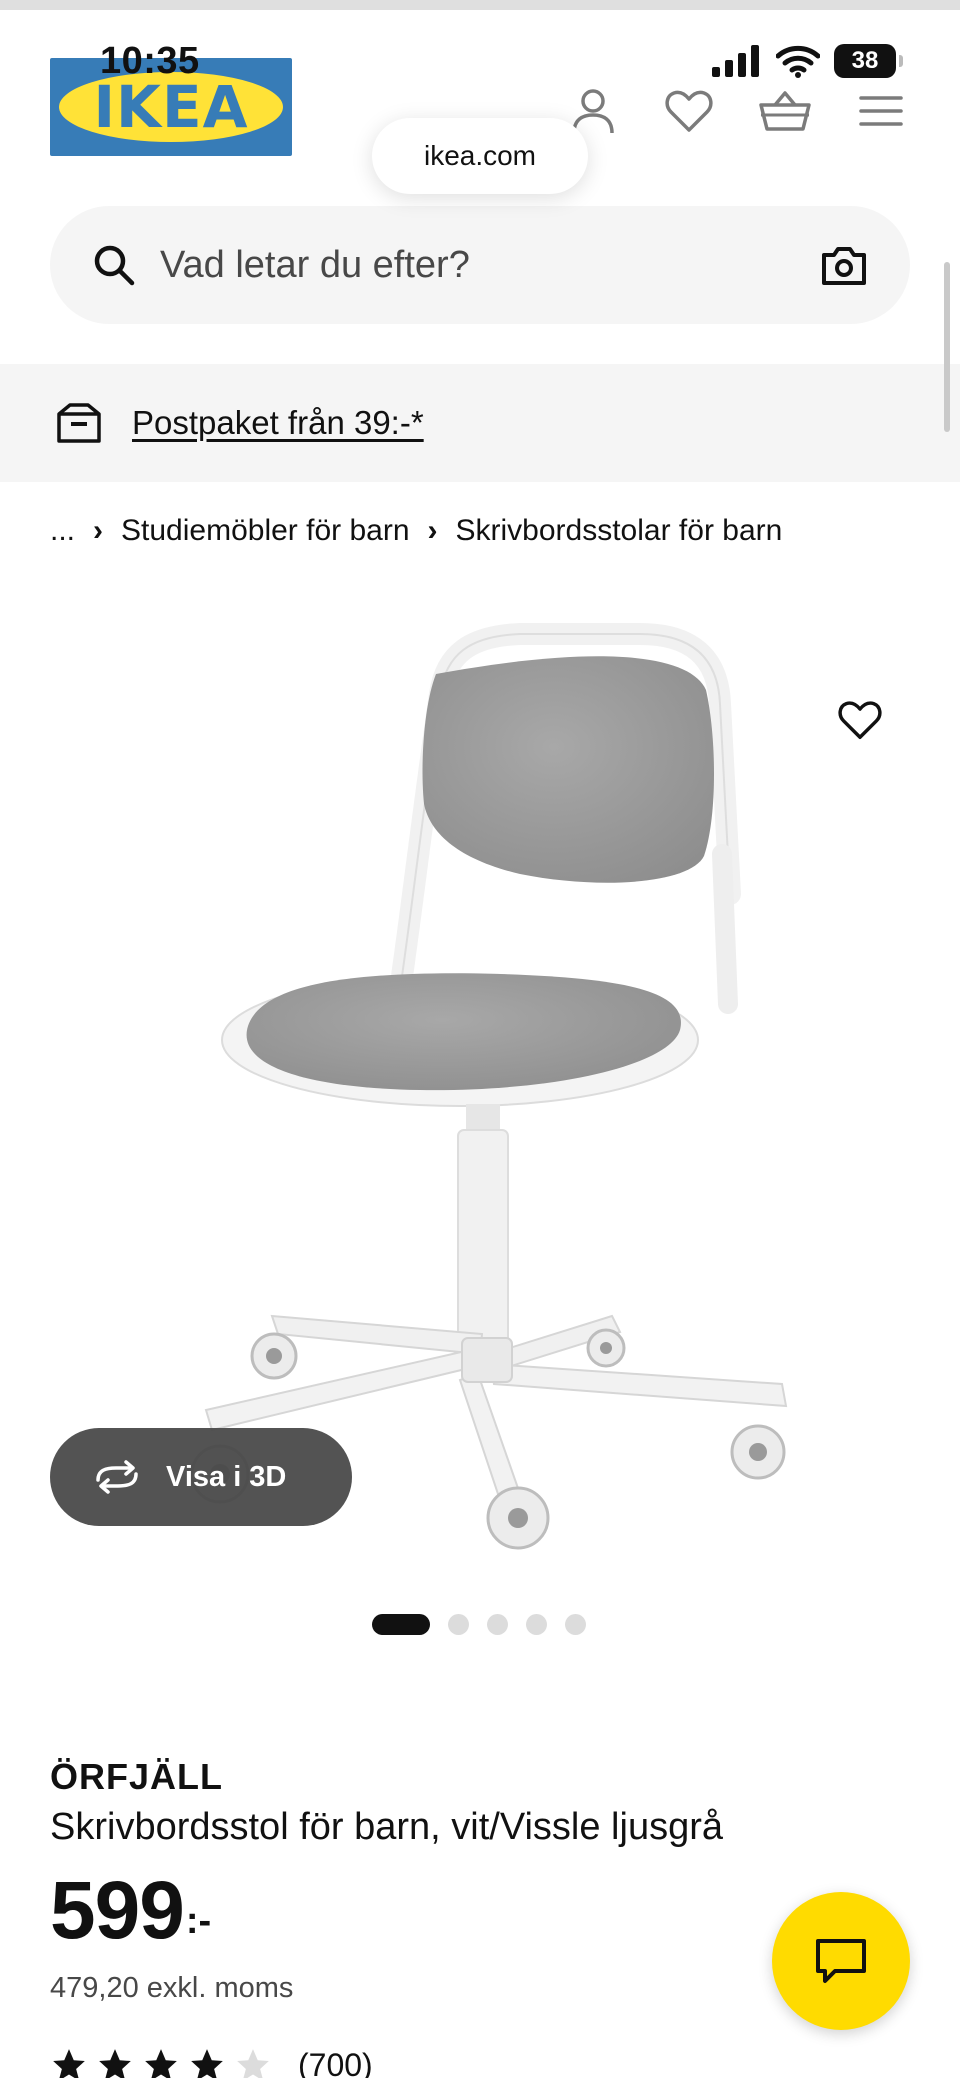 The height and width of the screenshot is (2078, 960). What do you see at coordinates (136, 1776) in the screenshot?
I see `product-name: ÖRFJÄLL` at bounding box center [136, 1776].